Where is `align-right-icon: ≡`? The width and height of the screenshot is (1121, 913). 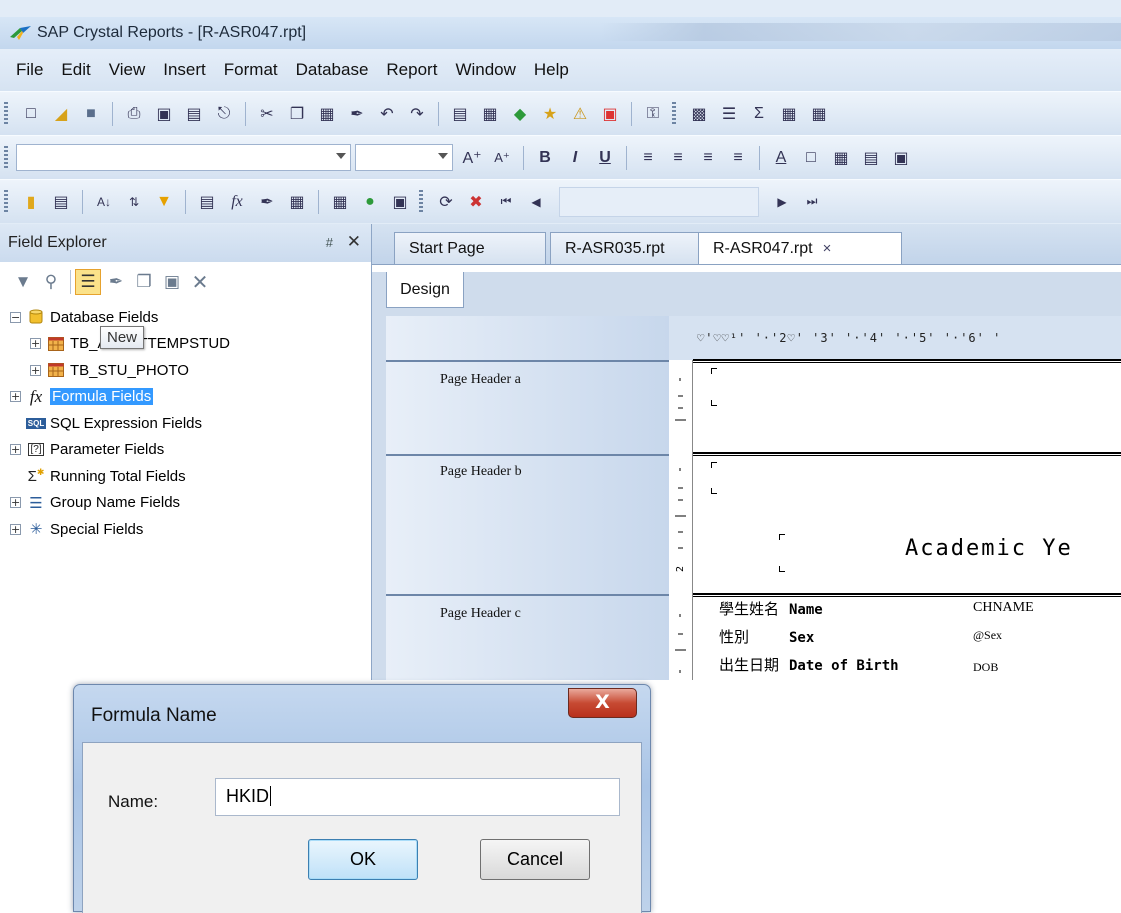 align-right-icon: ≡ is located at coordinates (708, 158).